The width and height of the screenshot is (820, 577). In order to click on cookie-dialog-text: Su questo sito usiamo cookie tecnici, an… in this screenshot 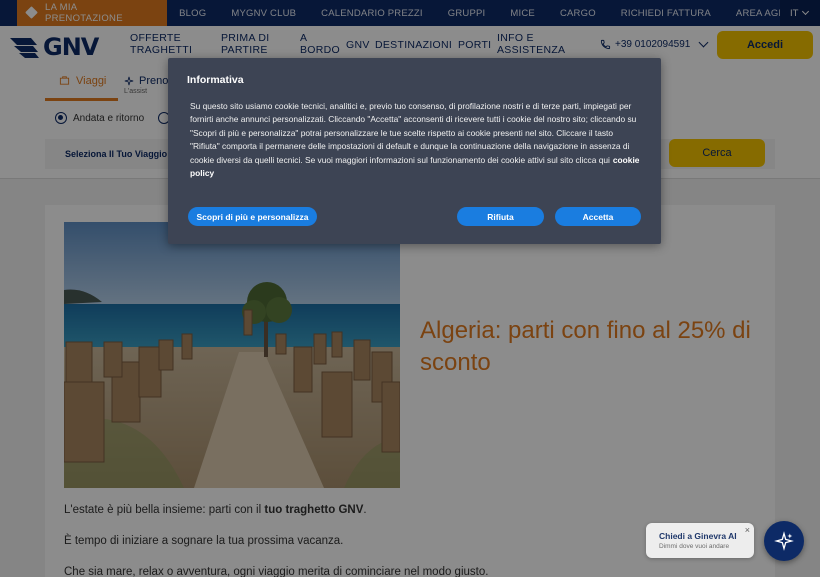, I will do `click(413, 133)`.